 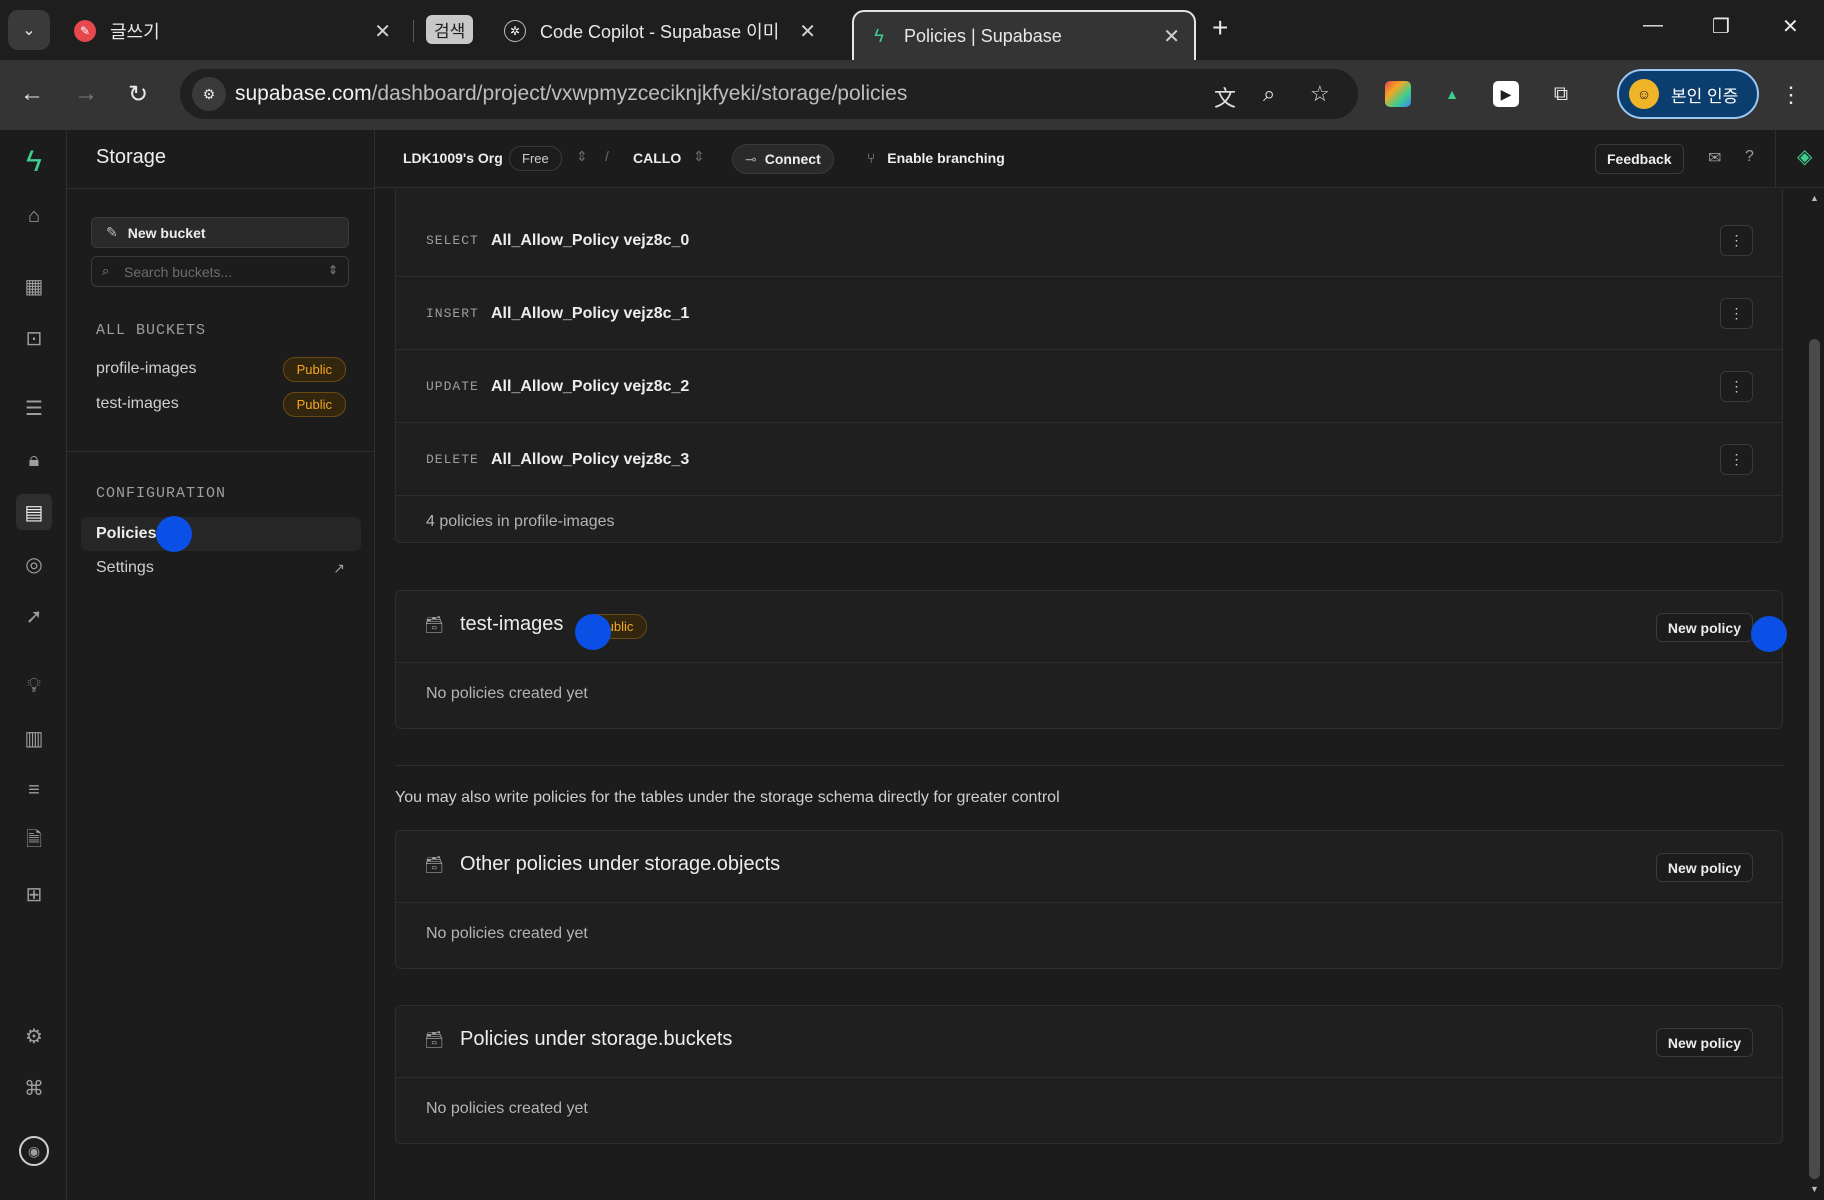 I want to click on policy-row: INSERT All_Allow_Policy vejz8c_1 ⋮, so click(x=1089, y=314).